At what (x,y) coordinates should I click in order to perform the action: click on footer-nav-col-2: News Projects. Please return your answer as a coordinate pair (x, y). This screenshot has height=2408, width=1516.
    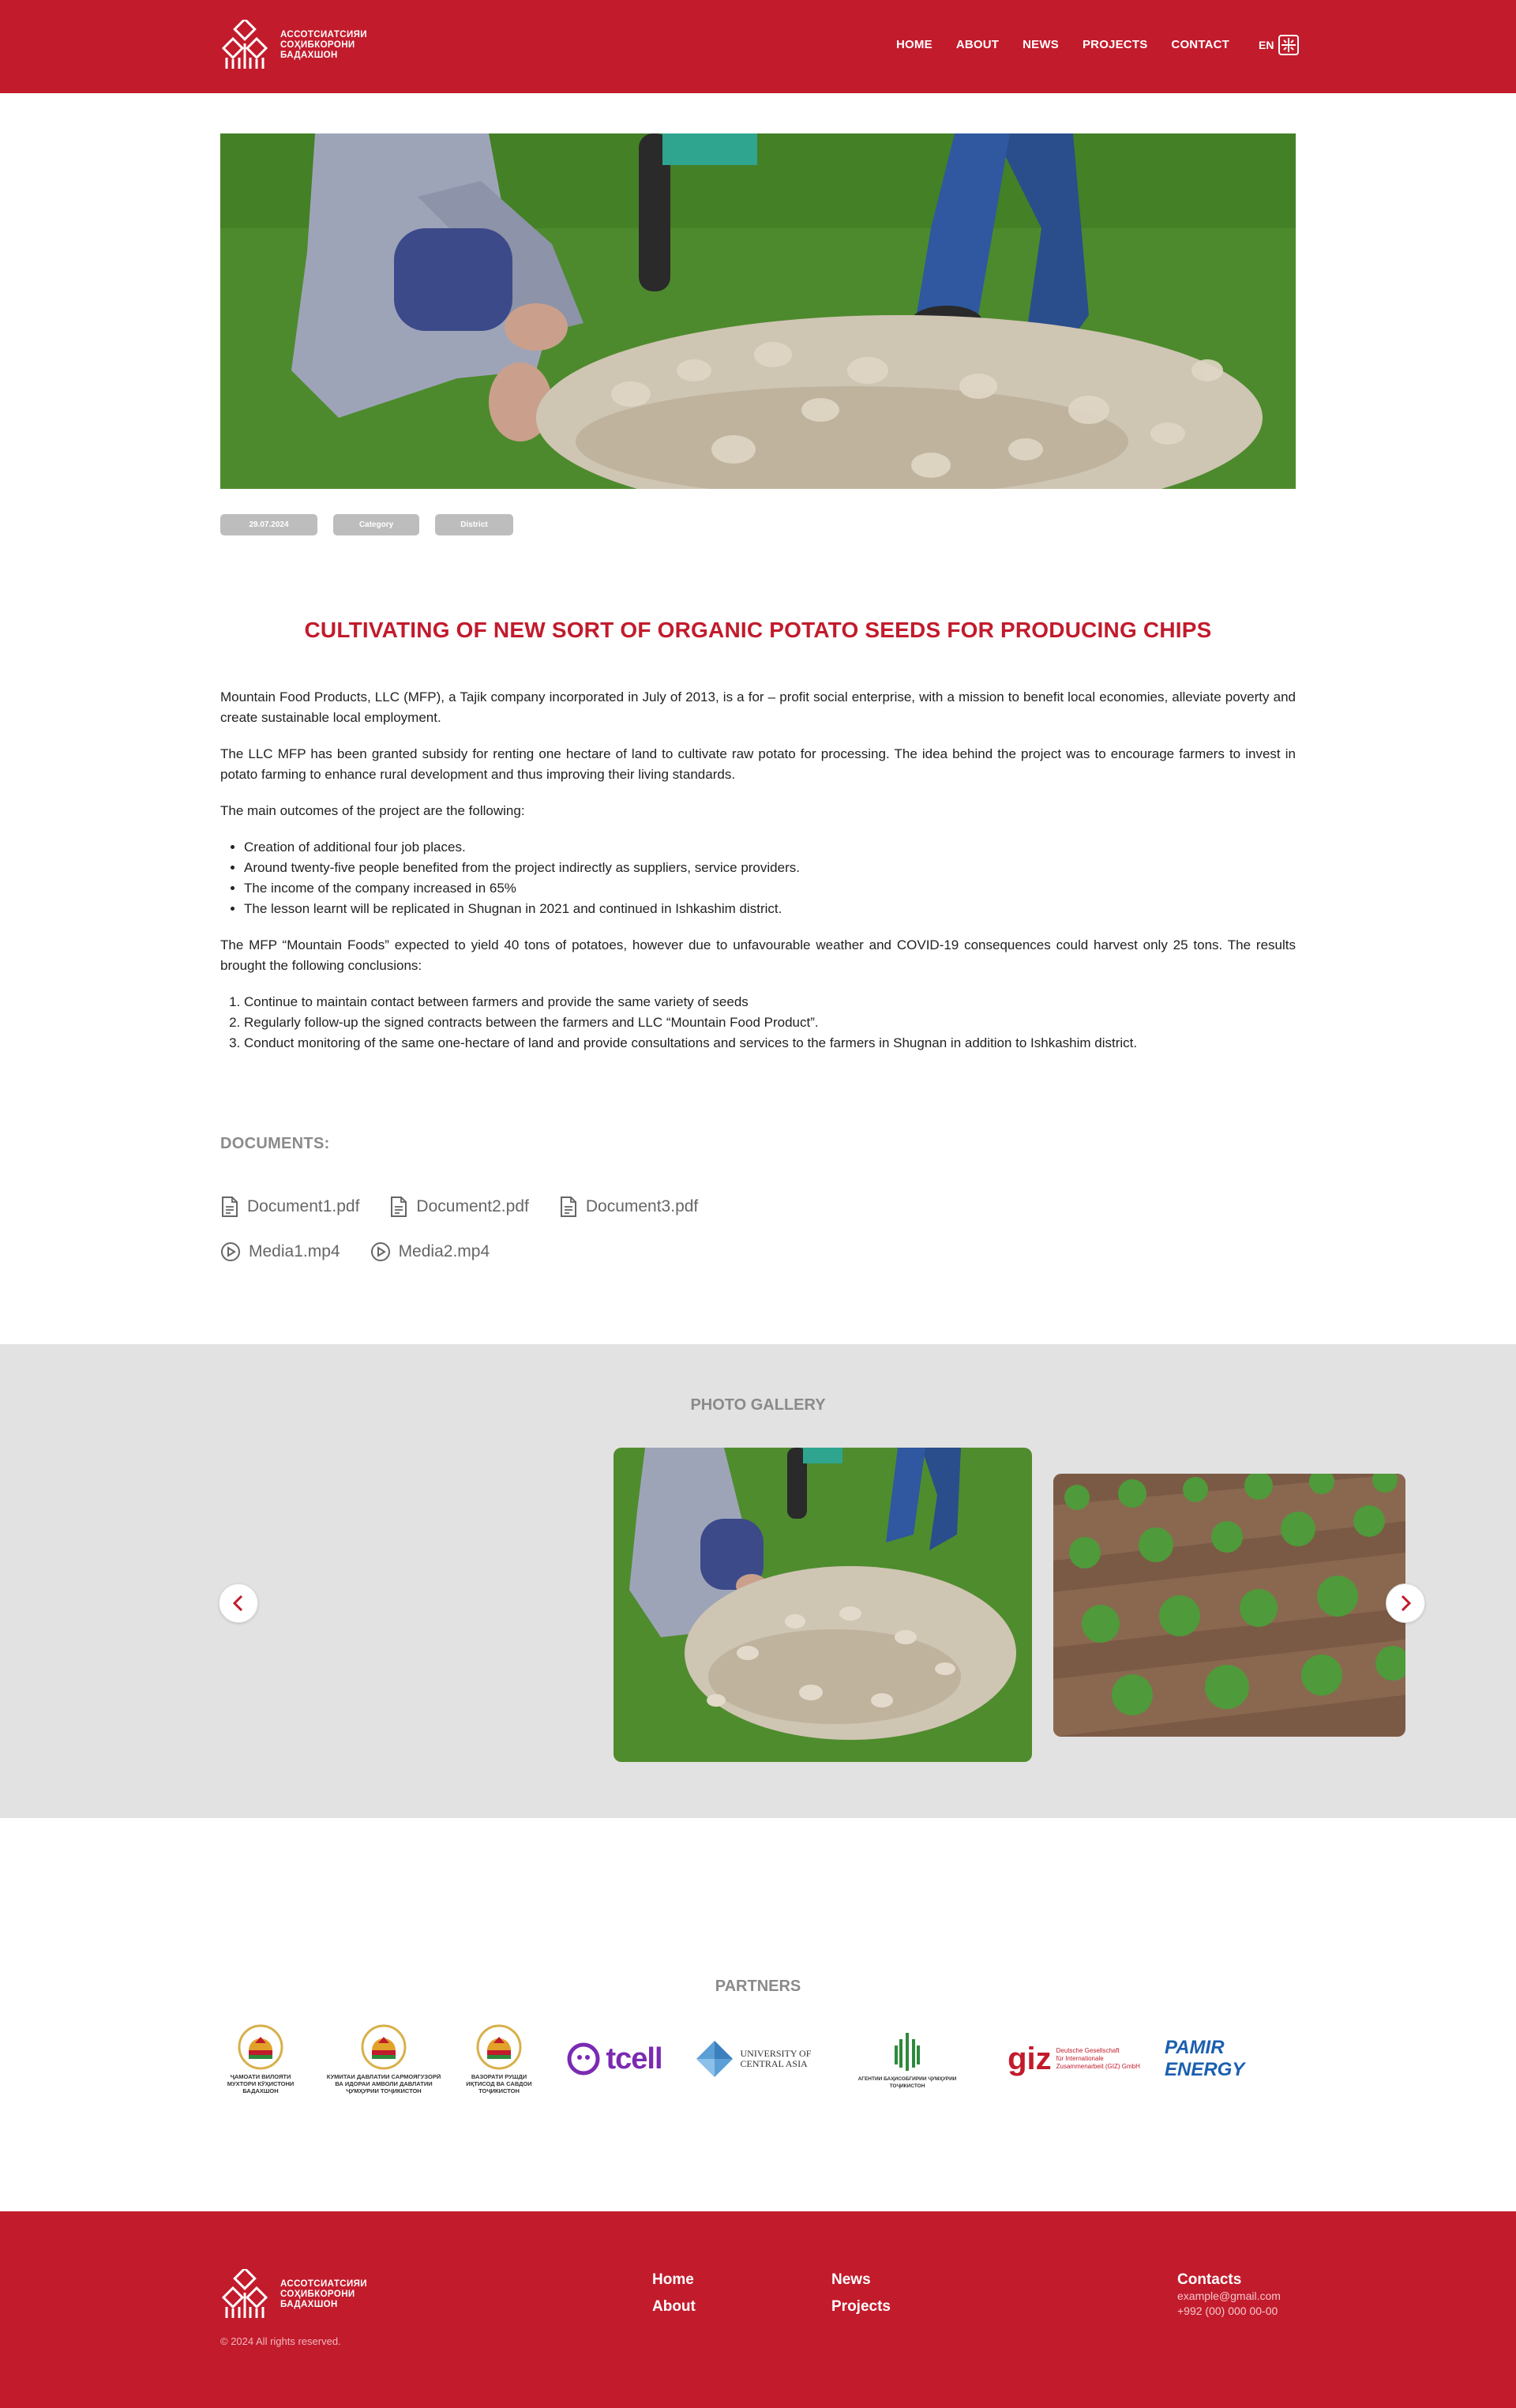
    Looking at the image, I should click on (861, 2298).